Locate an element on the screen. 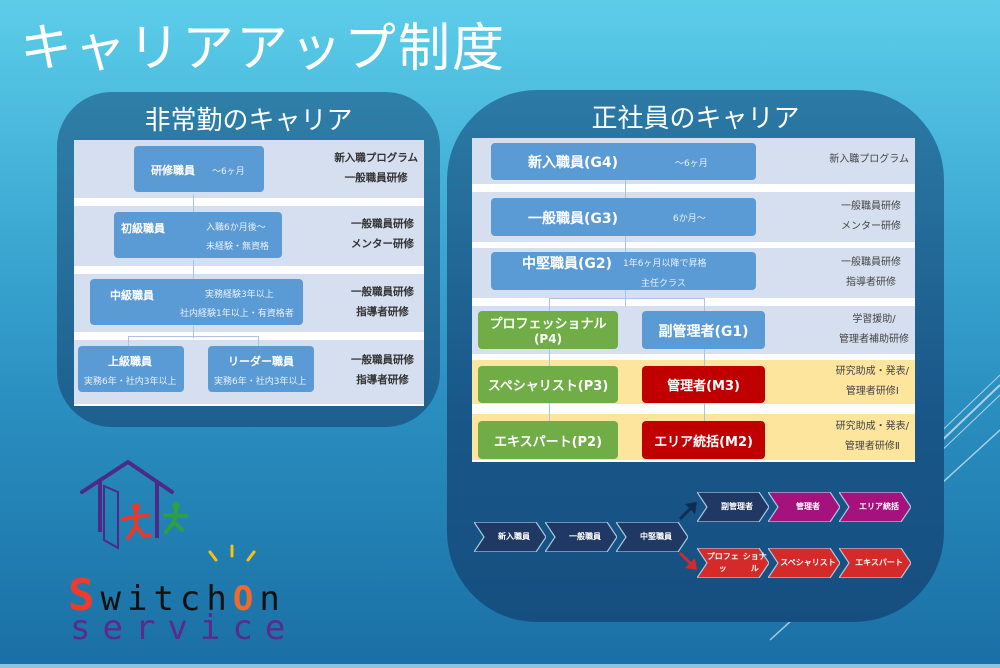 The height and width of the screenshot is (668, 1000). flow-step-management: 管理者 is located at coordinates (804, 507).